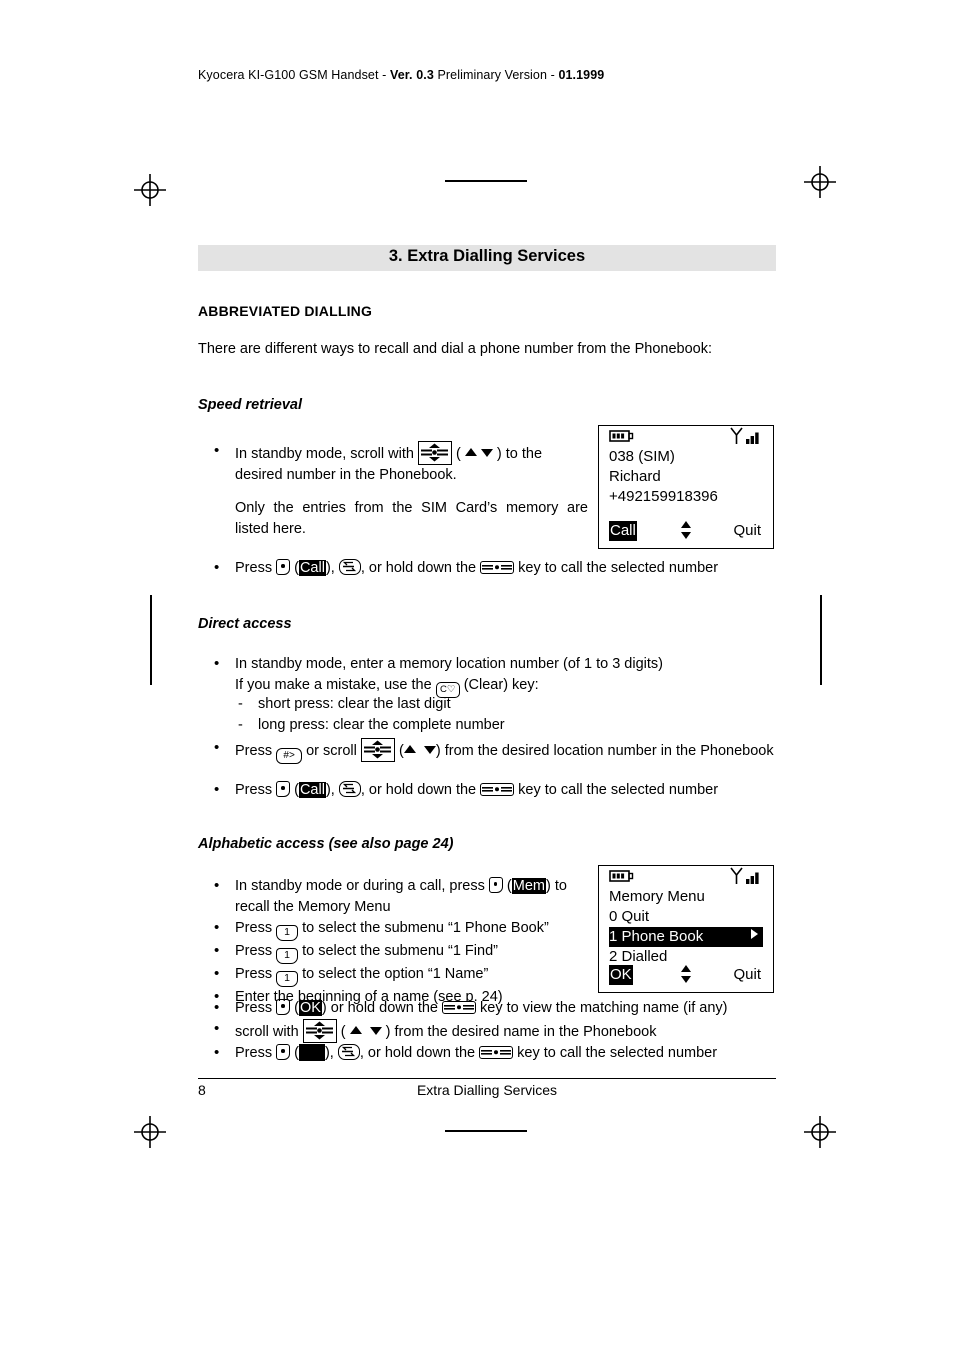 This screenshot has height=1351, width=954. What do you see at coordinates (635, 476) in the screenshot?
I see `lcd-line-name: Richard` at bounding box center [635, 476].